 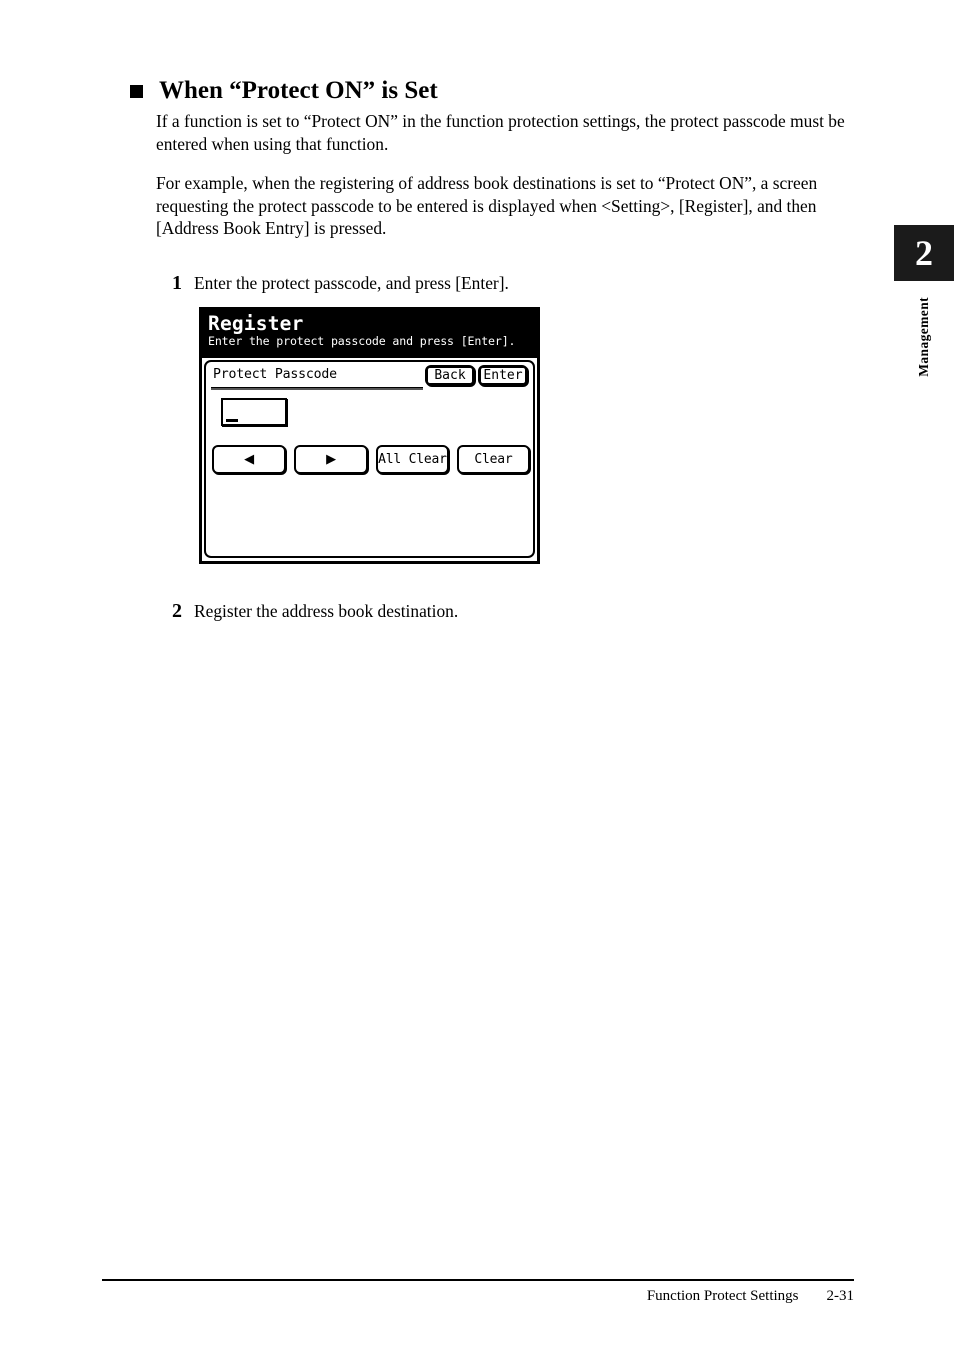 I want to click on enter-button-label: Enter, so click(x=503, y=375).